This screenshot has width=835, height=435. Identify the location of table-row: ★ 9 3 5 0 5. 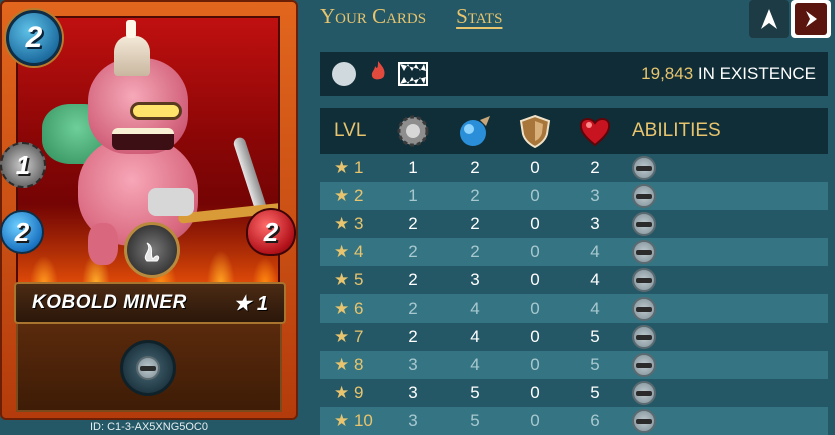
(574, 392).